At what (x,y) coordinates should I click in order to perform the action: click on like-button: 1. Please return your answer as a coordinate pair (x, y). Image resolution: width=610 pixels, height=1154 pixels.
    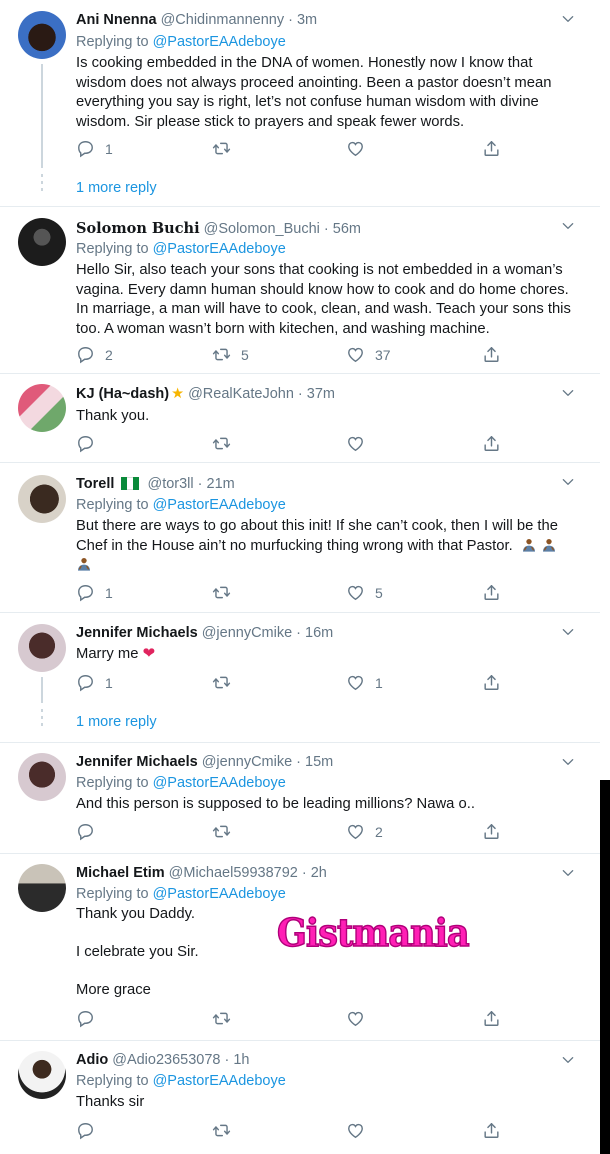
    Looking at the image, I should click on (364, 682).